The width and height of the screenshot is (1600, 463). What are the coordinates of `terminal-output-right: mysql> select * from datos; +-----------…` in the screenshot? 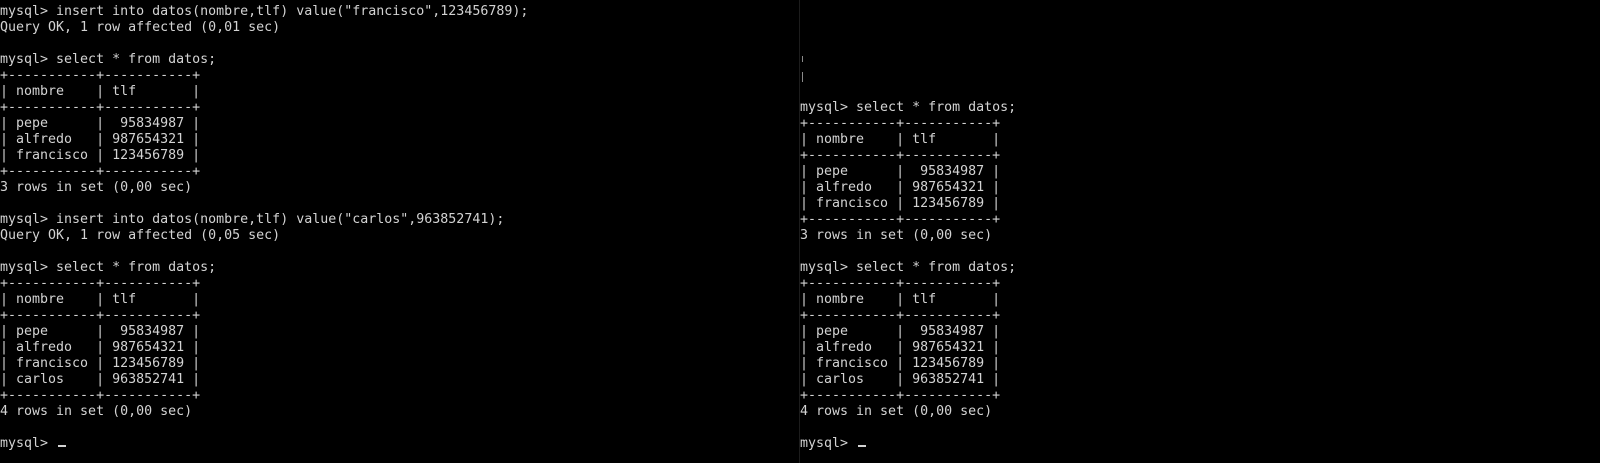 It's located at (908, 276).